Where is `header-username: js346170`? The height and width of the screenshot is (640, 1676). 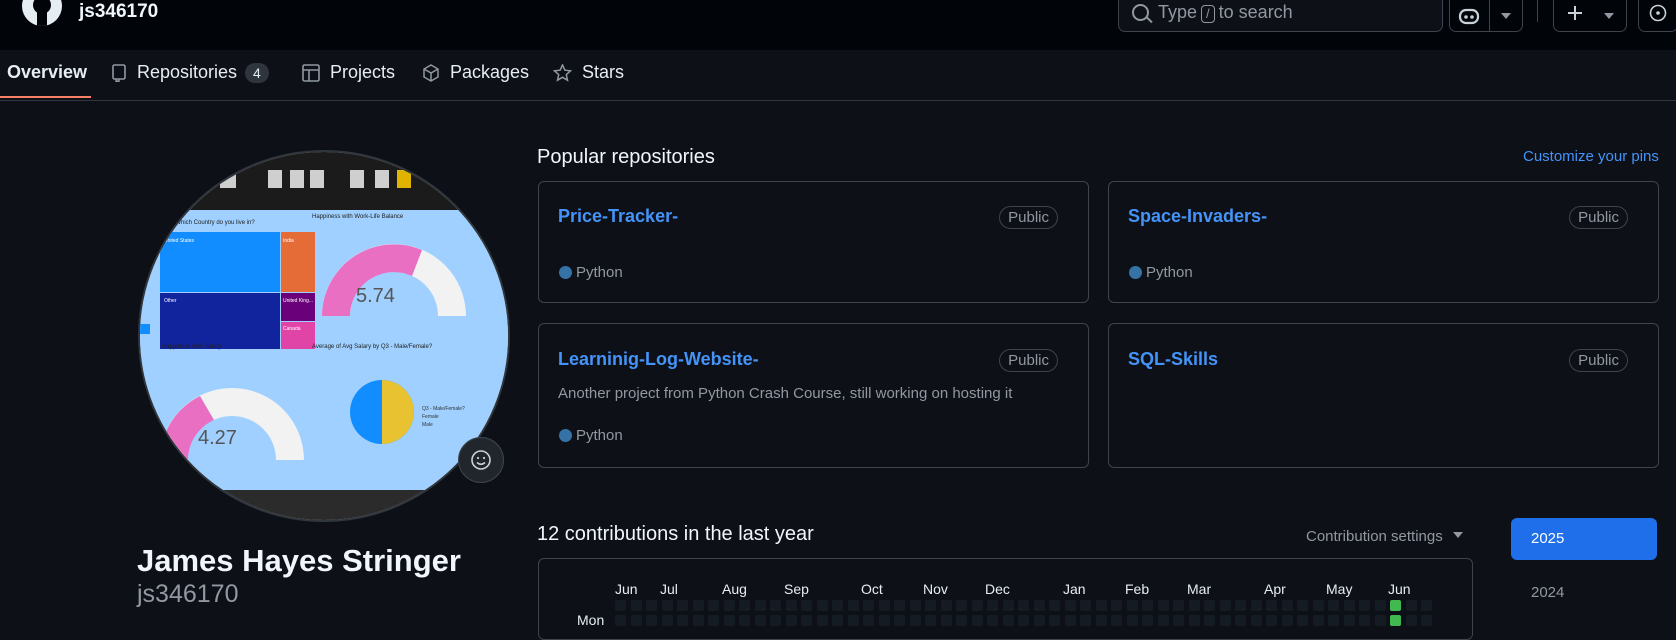
header-username: js346170 is located at coordinates (118, 12).